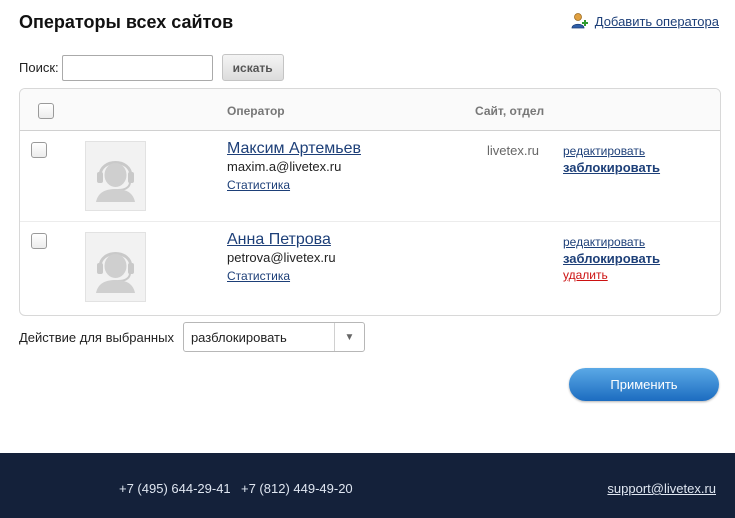  Describe the element at coordinates (294, 149) in the screenshot. I see `operator-name-link: Максим Артемьев` at that location.